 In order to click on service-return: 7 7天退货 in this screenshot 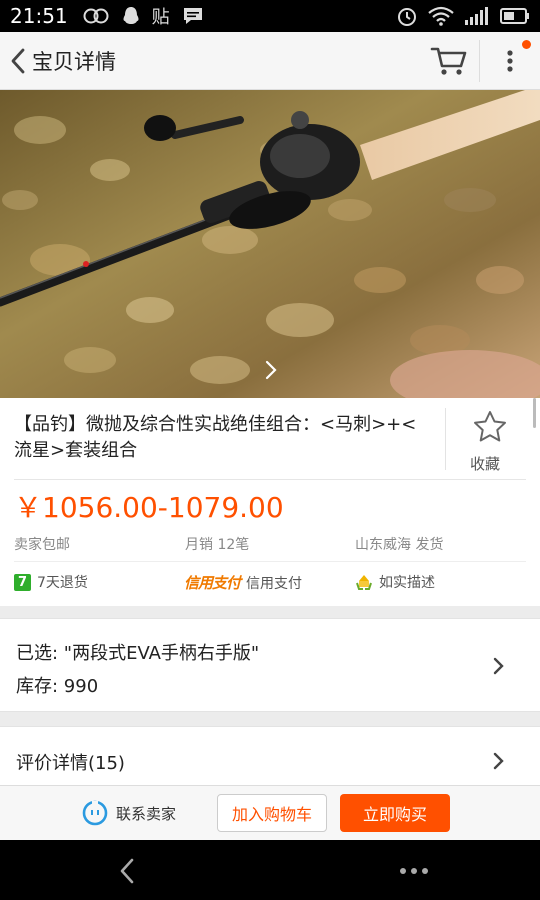, I will do `click(51, 582)`.